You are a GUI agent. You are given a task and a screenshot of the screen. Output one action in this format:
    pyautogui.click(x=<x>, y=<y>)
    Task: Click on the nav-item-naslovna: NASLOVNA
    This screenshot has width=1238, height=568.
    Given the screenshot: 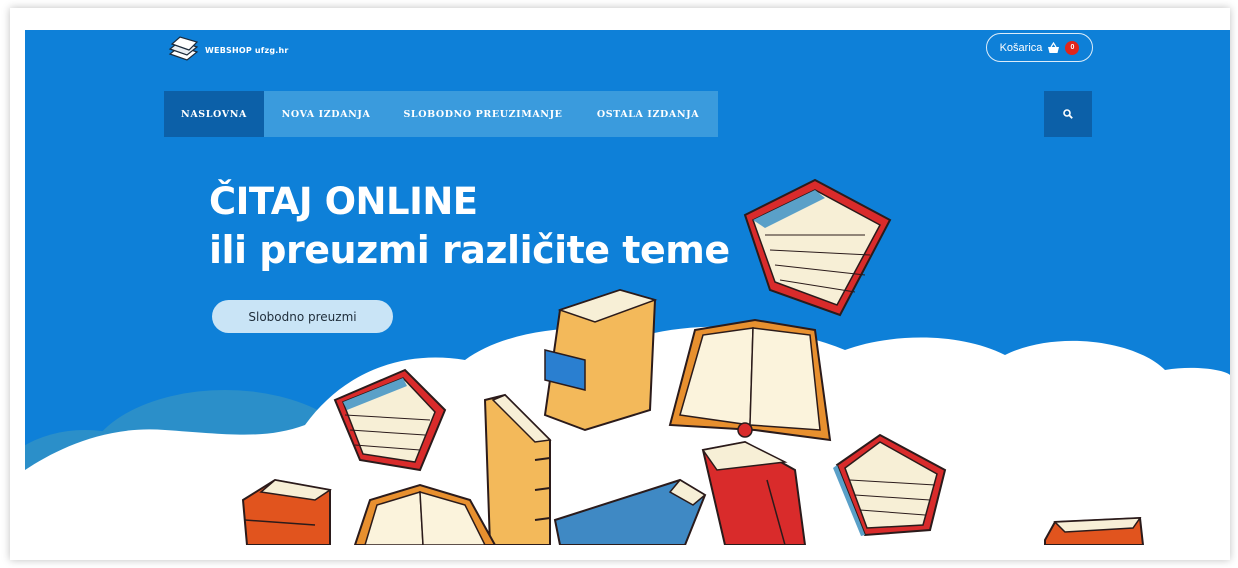 What is the action you would take?
    pyautogui.click(x=214, y=114)
    